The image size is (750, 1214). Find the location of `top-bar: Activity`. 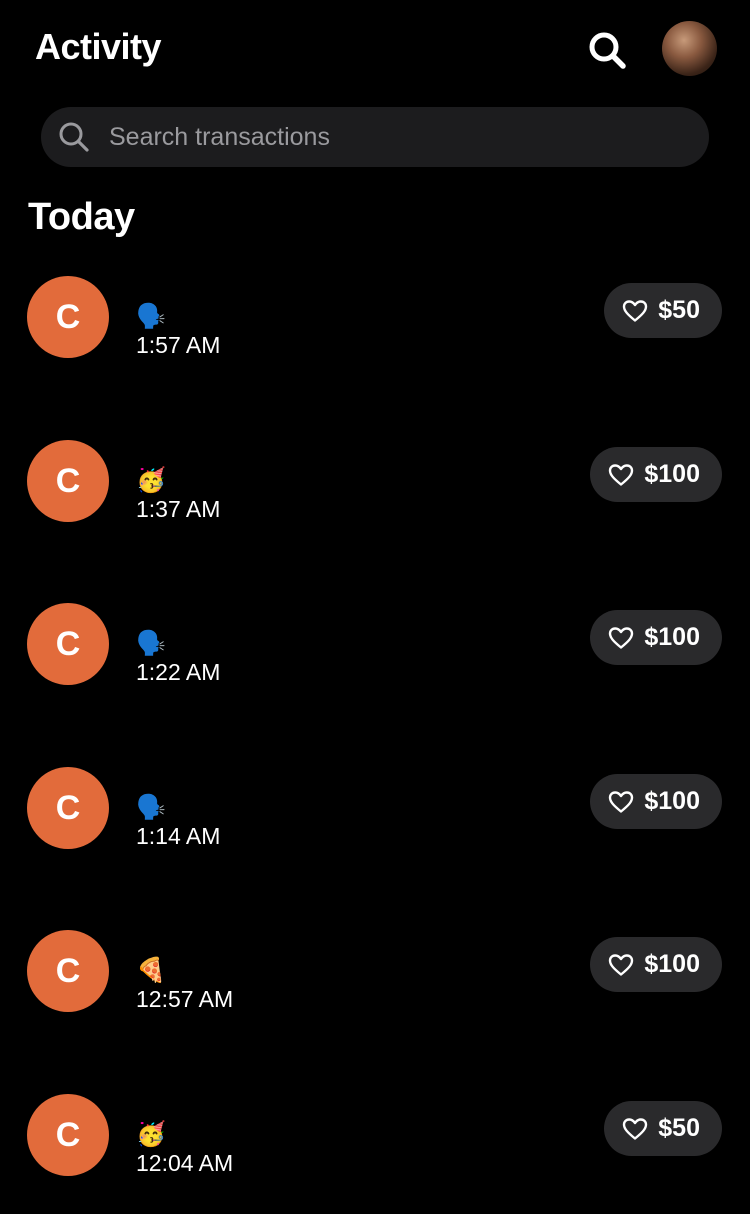

top-bar: Activity is located at coordinates (375, 50).